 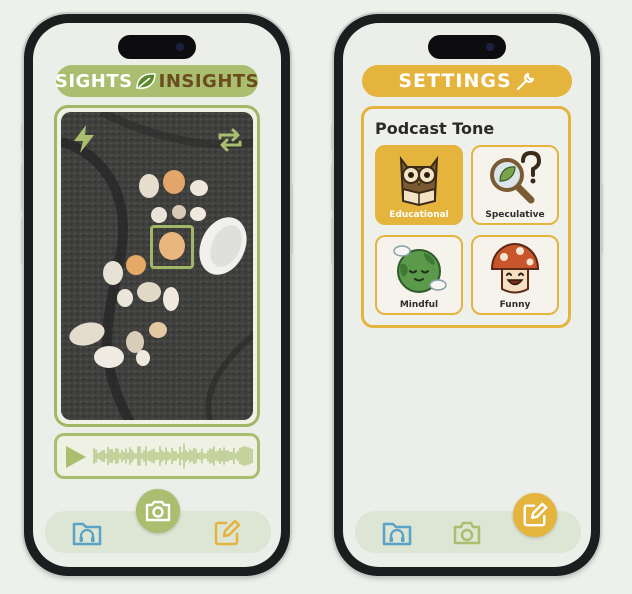 I want to click on podcast-tone-title: Podcast Tone, so click(x=435, y=128).